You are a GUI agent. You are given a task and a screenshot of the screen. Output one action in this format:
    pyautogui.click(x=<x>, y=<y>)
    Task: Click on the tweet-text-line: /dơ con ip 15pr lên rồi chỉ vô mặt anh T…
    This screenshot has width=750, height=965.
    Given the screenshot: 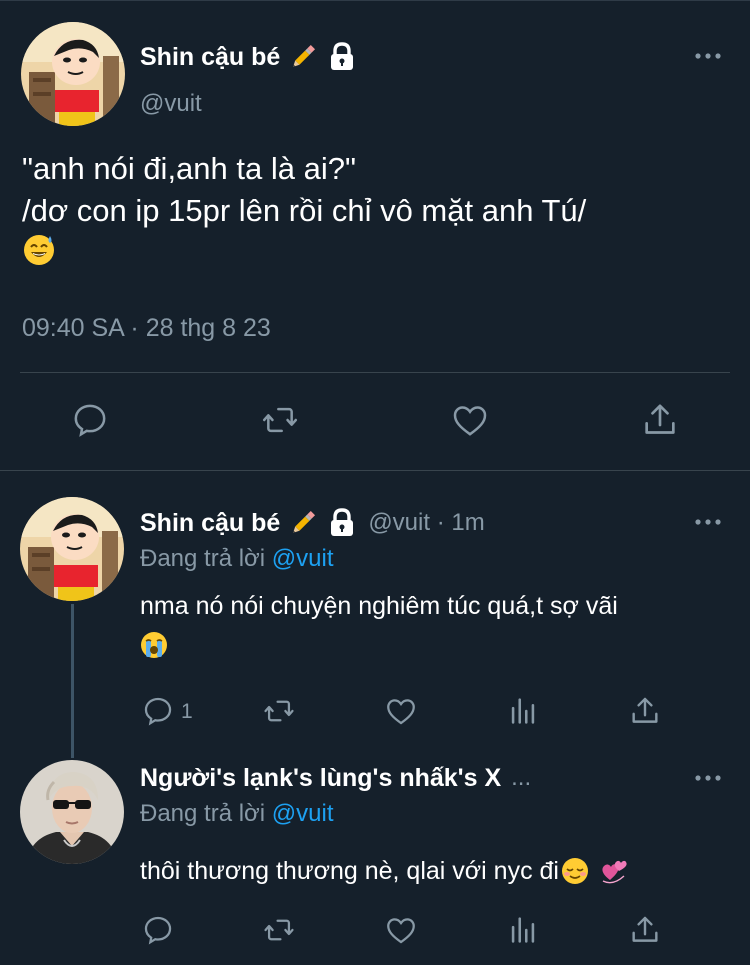 What is the action you would take?
    pyautogui.click(x=304, y=210)
    